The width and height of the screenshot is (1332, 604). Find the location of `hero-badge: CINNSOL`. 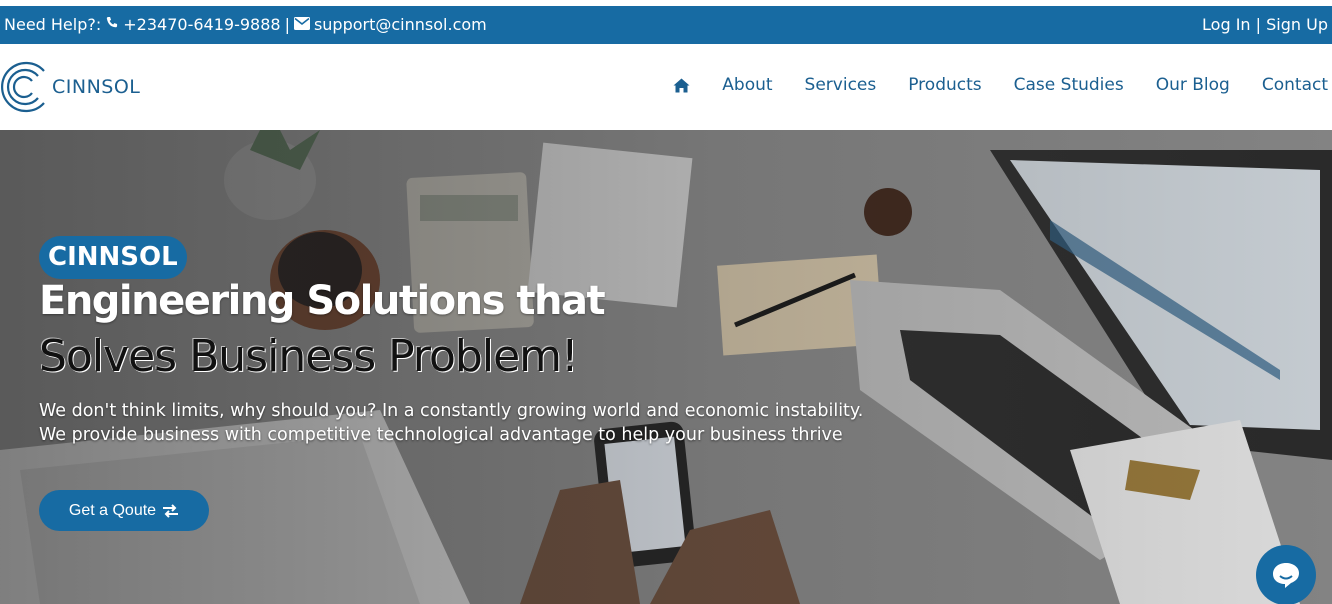

hero-badge: CINNSOL is located at coordinates (113, 257).